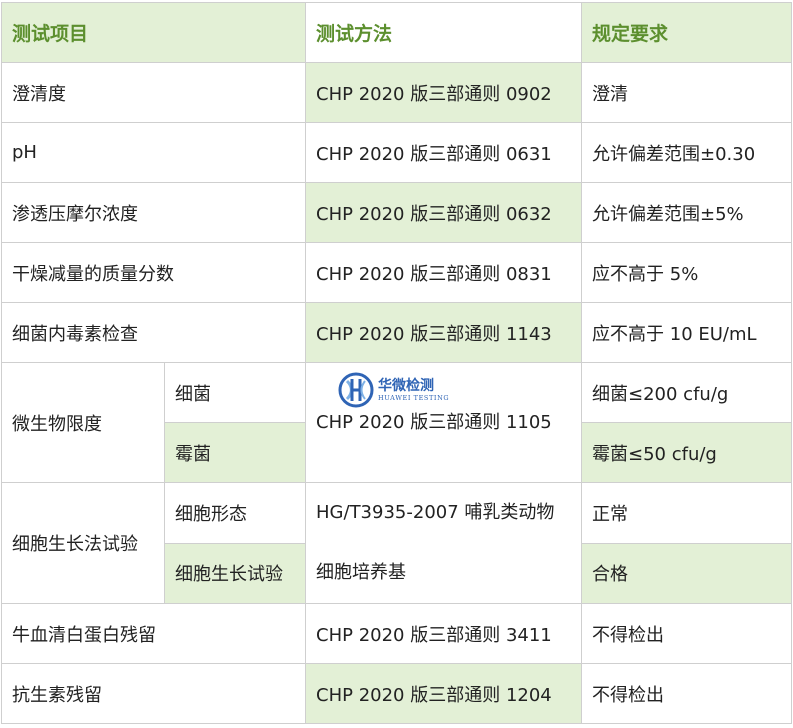  Describe the element at coordinates (444, 332) in the screenshot. I see `row-method: CHP 2020 版三部通则 1143` at that location.